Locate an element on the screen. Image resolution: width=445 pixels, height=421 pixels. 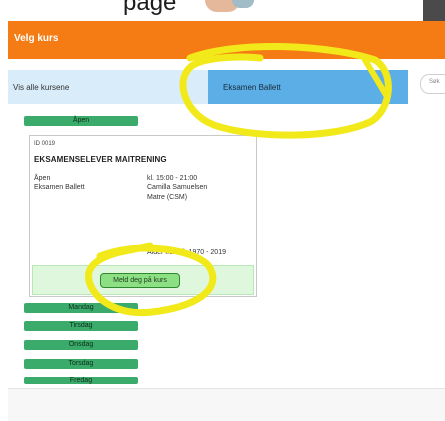
page-header: Velg kurs is located at coordinates (226, 40).